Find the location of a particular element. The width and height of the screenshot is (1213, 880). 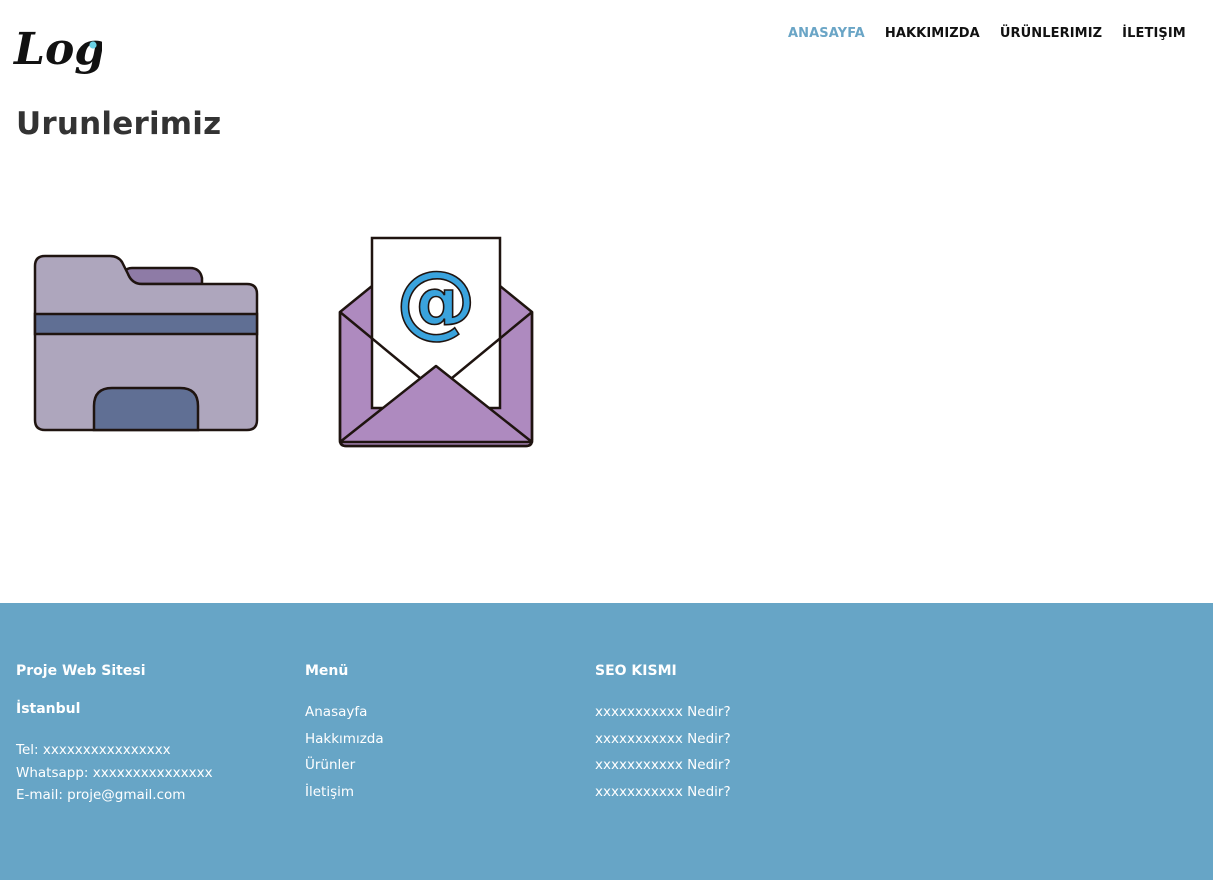

product-email: @ is located at coordinates (436, 343).